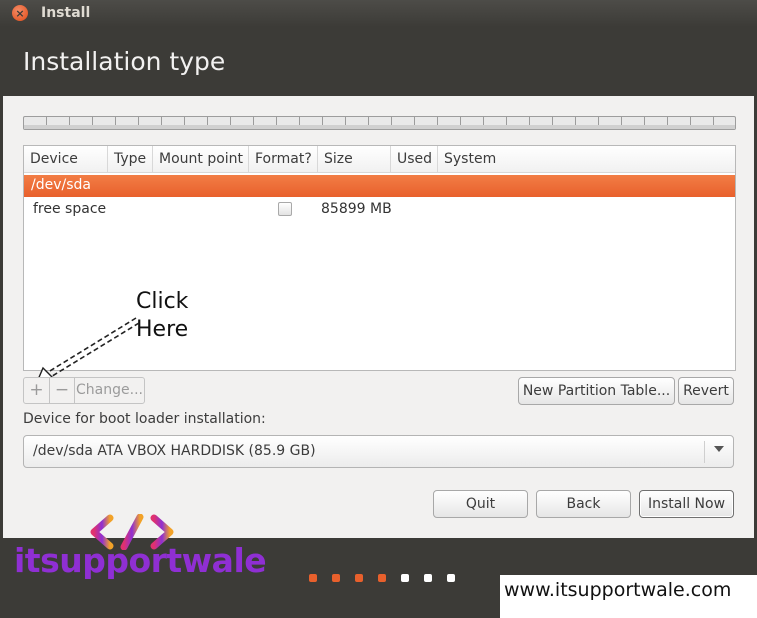 The width and height of the screenshot is (757, 618). Describe the element at coordinates (719, 449) in the screenshot. I see `chevron-down-icon` at that location.